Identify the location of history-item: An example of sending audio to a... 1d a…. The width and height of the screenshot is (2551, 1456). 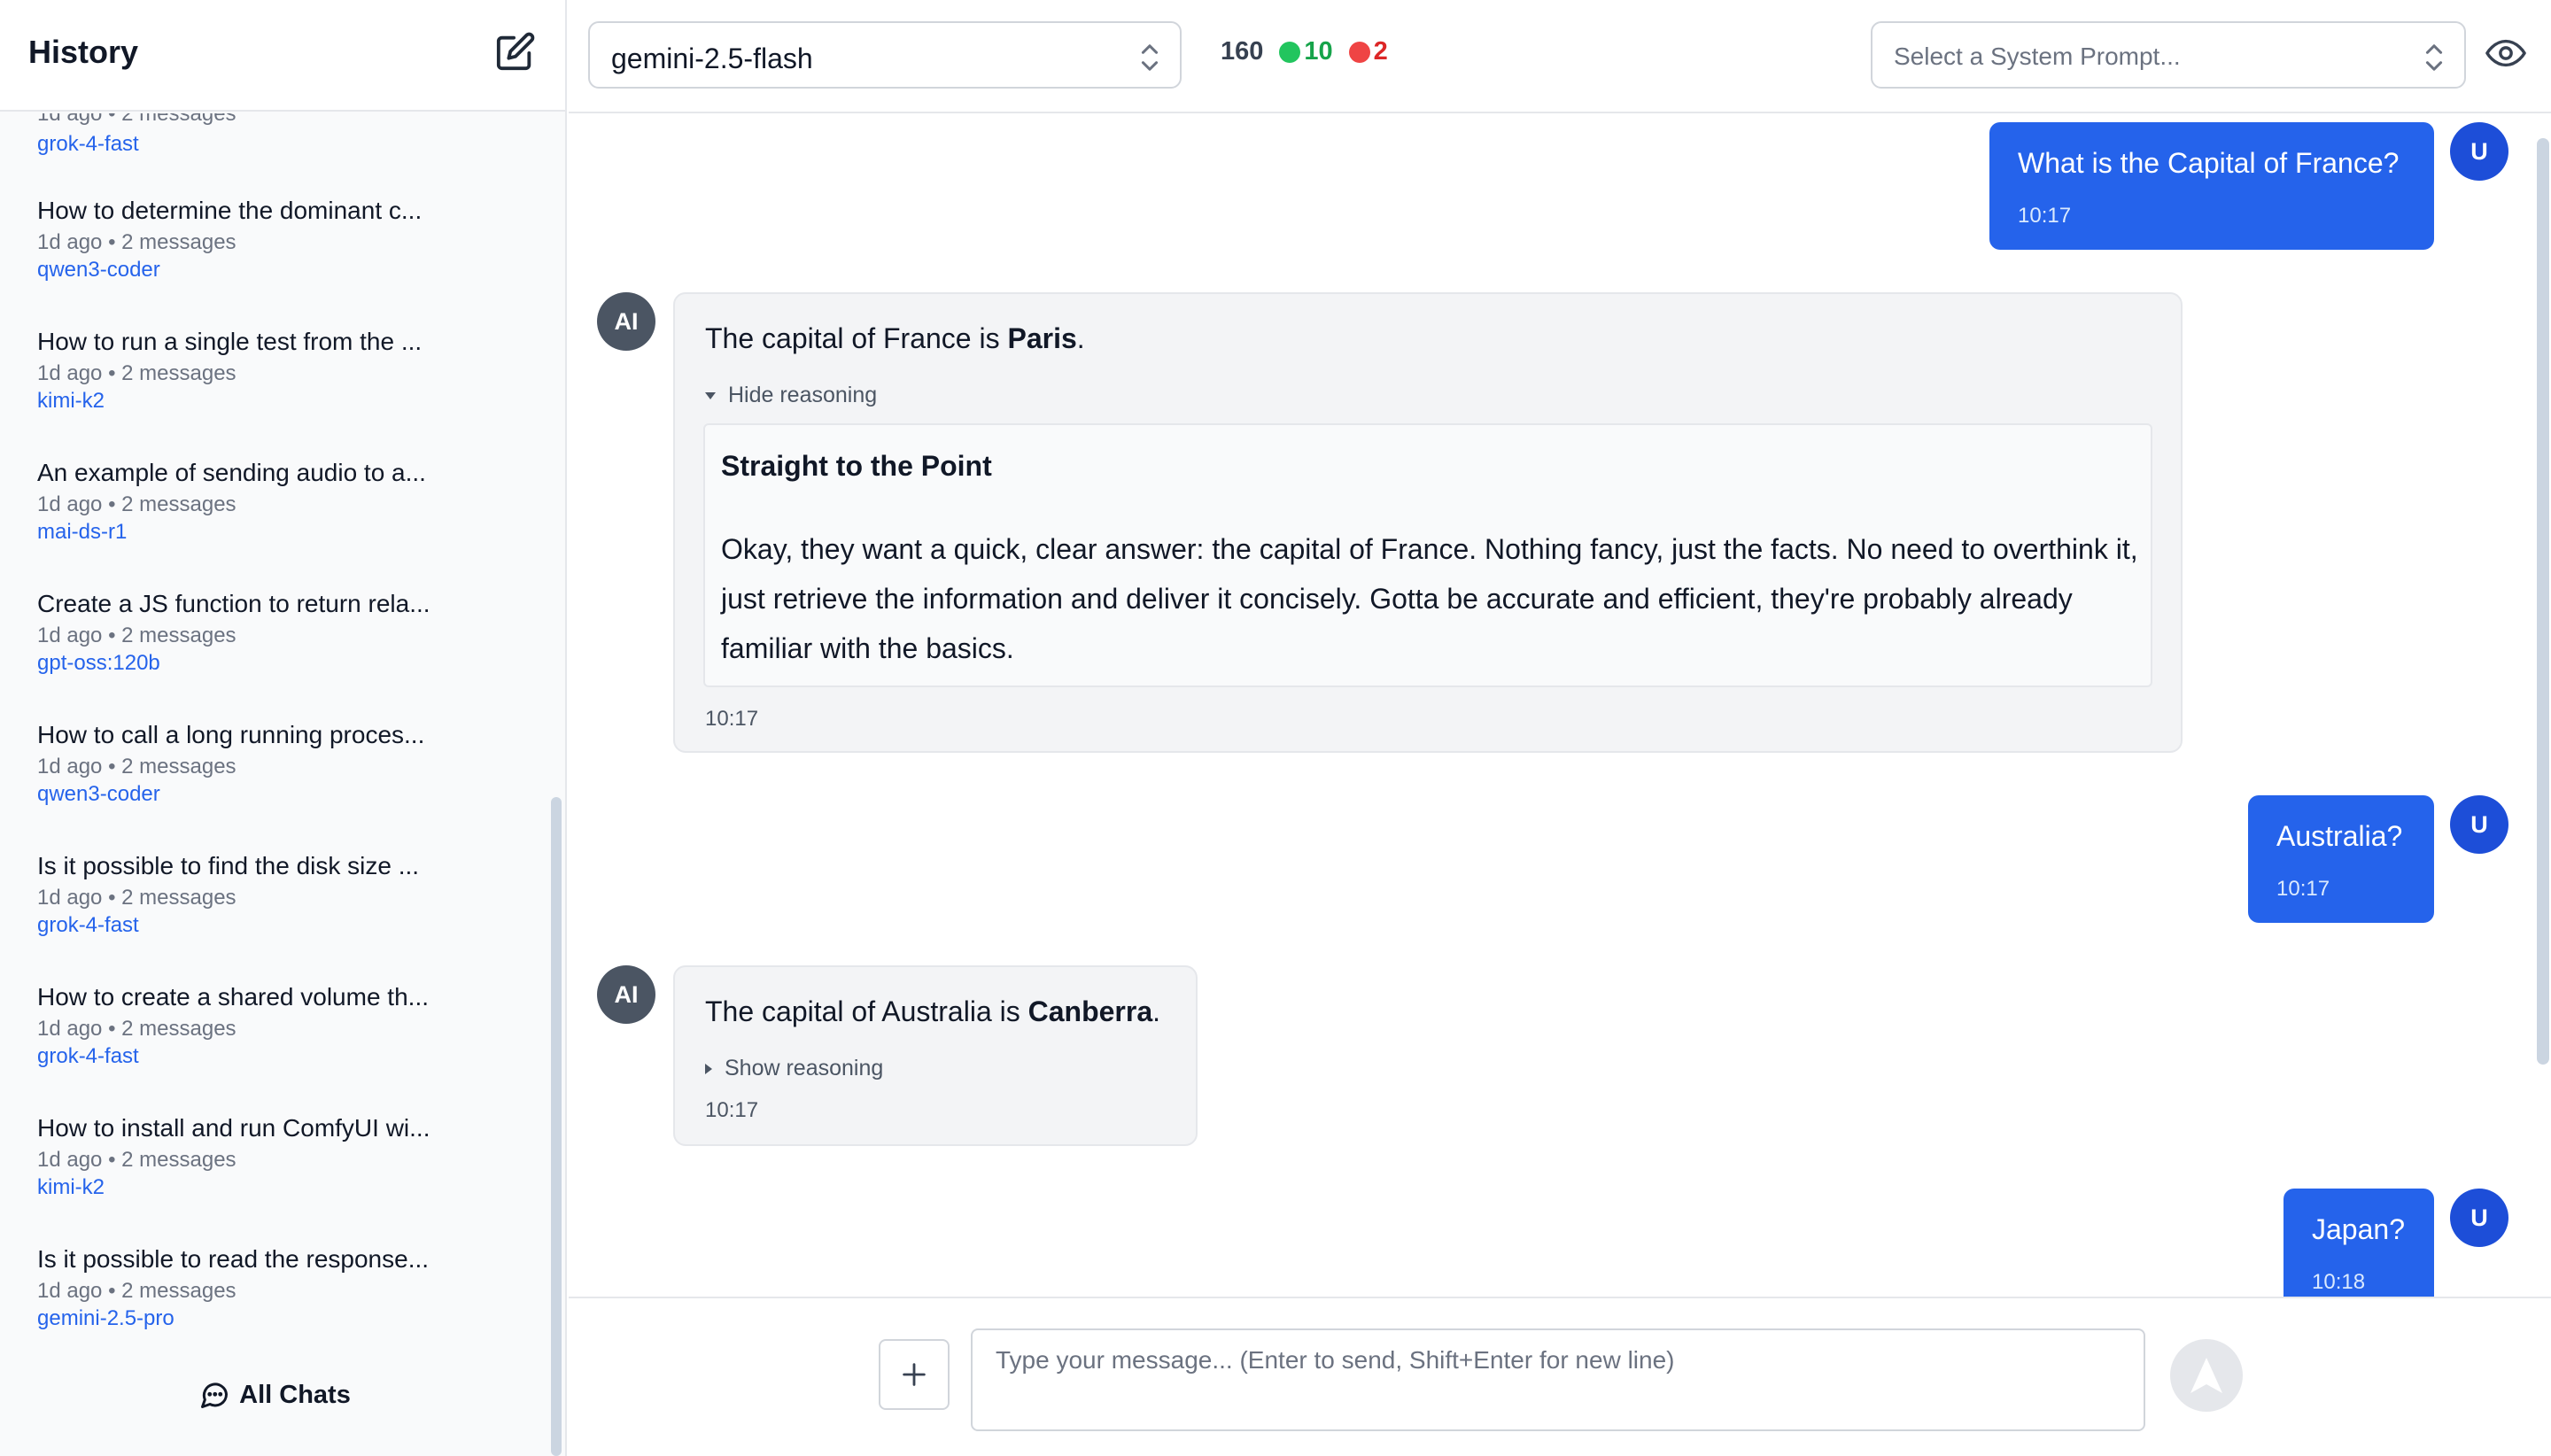
(285, 501).